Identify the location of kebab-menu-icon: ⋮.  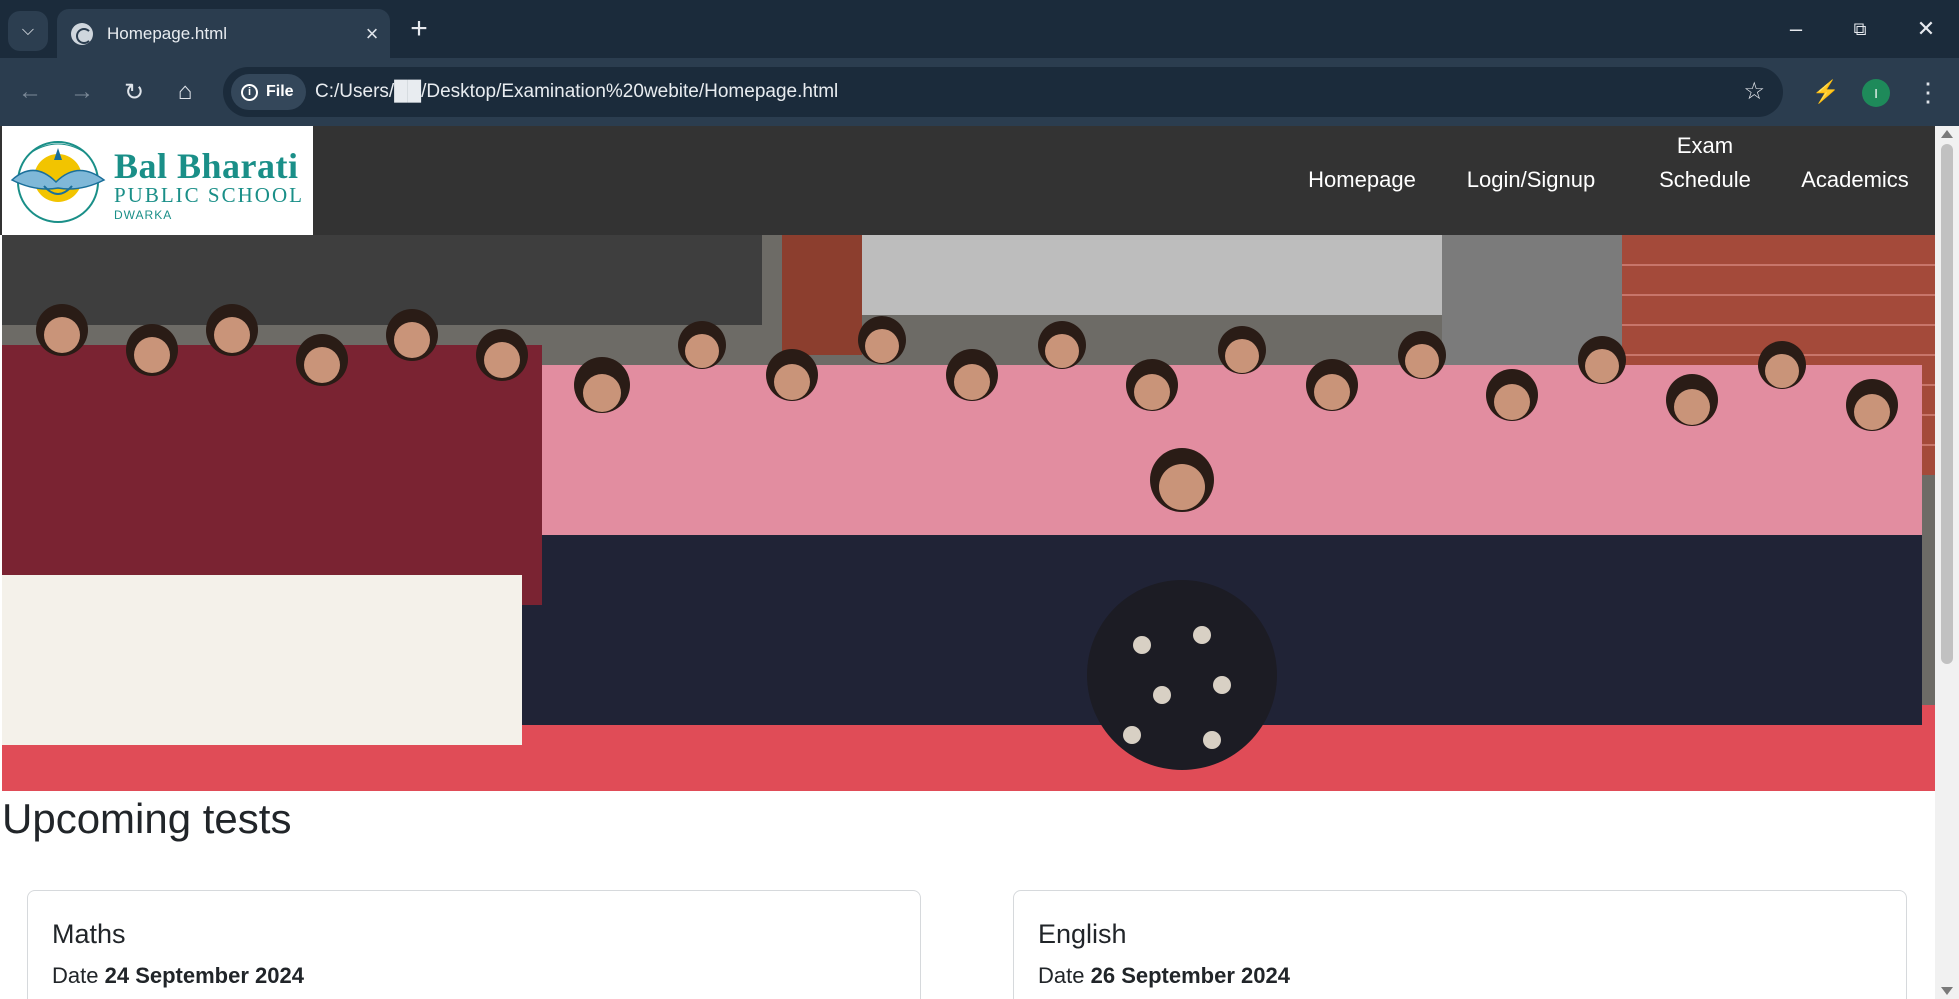
(1928, 92).